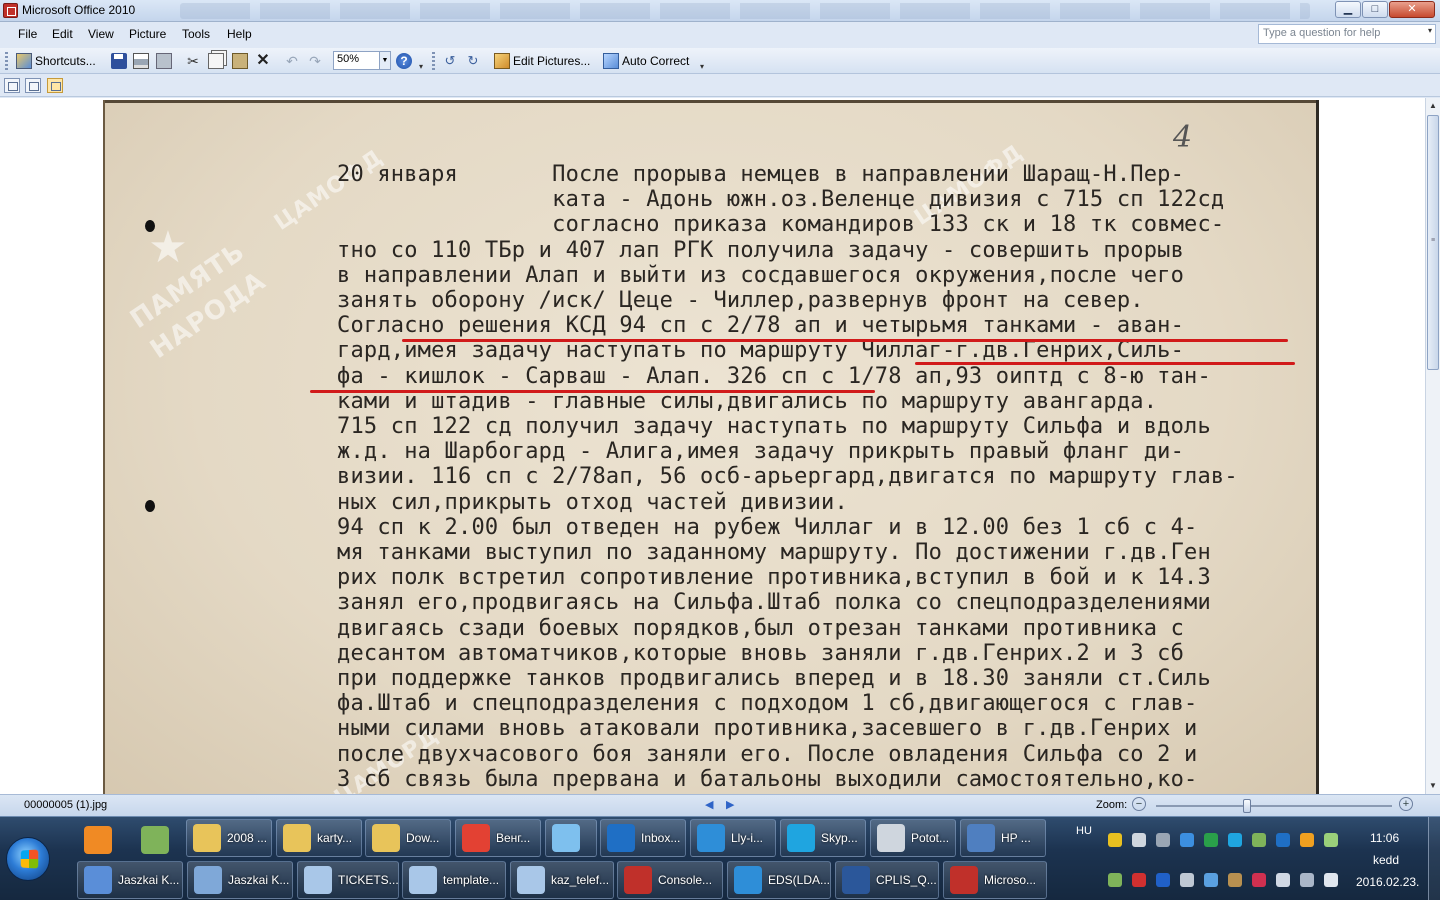  Describe the element at coordinates (1412, 9) in the screenshot. I see `close-button: ✕` at that location.